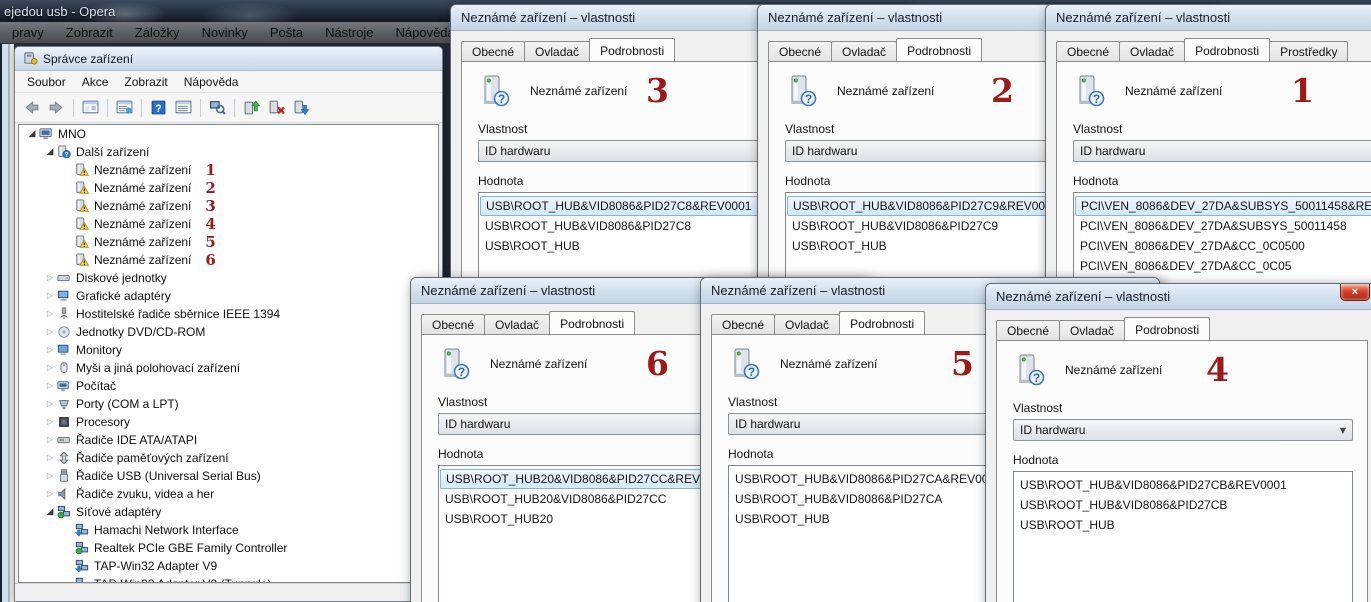 The image size is (1371, 602). Describe the element at coordinates (276, 108) in the screenshot. I see `toolbar-button-uninstall-device` at that location.